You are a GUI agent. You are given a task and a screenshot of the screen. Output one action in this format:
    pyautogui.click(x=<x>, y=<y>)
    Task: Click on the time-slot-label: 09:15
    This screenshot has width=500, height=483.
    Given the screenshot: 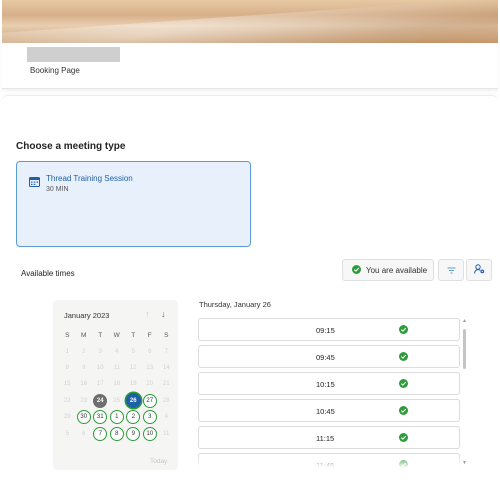 What is the action you would take?
    pyautogui.click(x=325, y=330)
    